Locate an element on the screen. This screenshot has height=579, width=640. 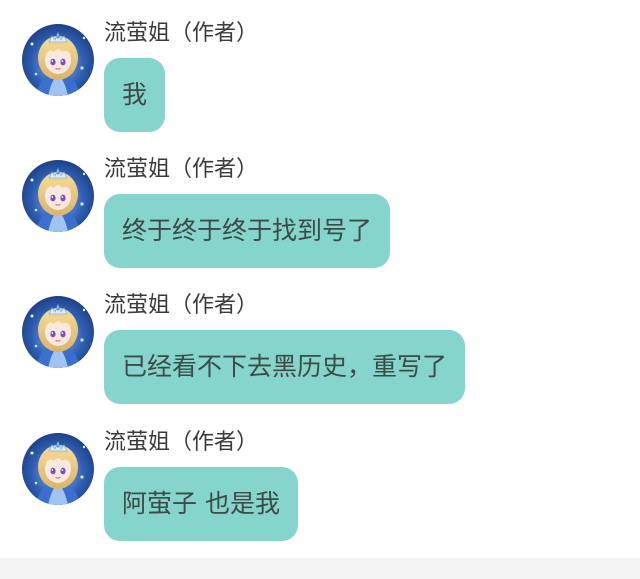
message-bubble: 阿萤子 也是我 is located at coordinates (201, 504).